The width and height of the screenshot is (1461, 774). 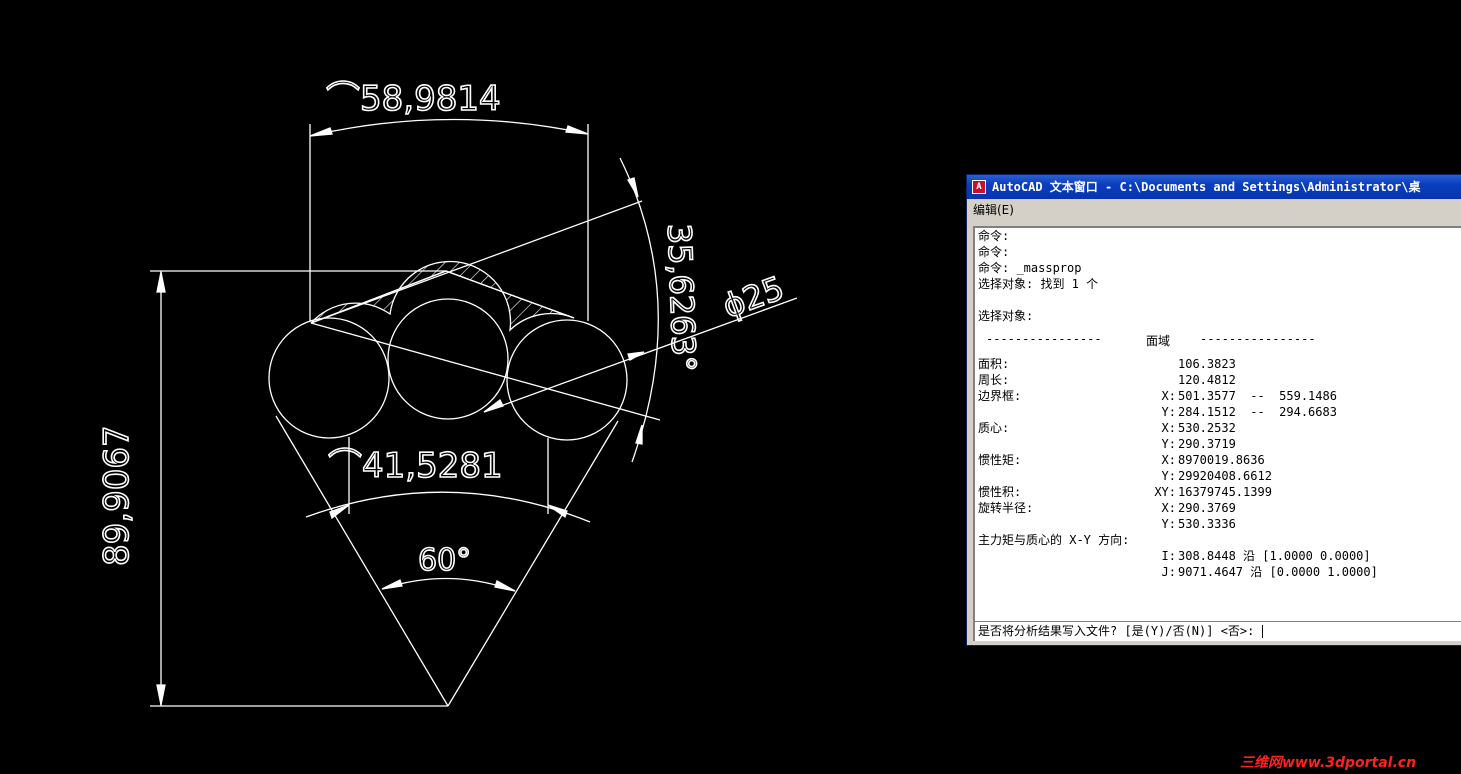 What do you see at coordinates (994, 380) in the screenshot?
I see `massprop-label: 周长:` at bounding box center [994, 380].